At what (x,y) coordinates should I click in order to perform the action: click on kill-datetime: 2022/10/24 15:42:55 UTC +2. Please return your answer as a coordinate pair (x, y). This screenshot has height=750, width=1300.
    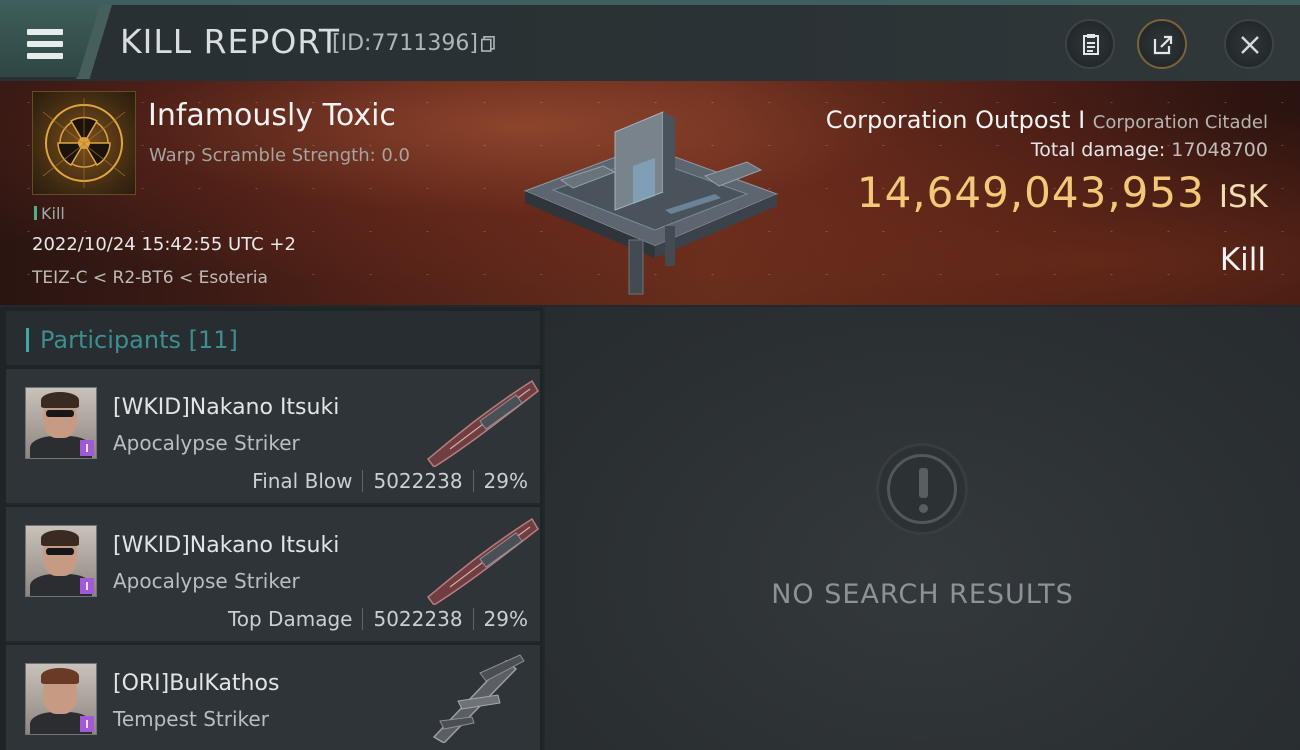
    Looking at the image, I should click on (164, 244).